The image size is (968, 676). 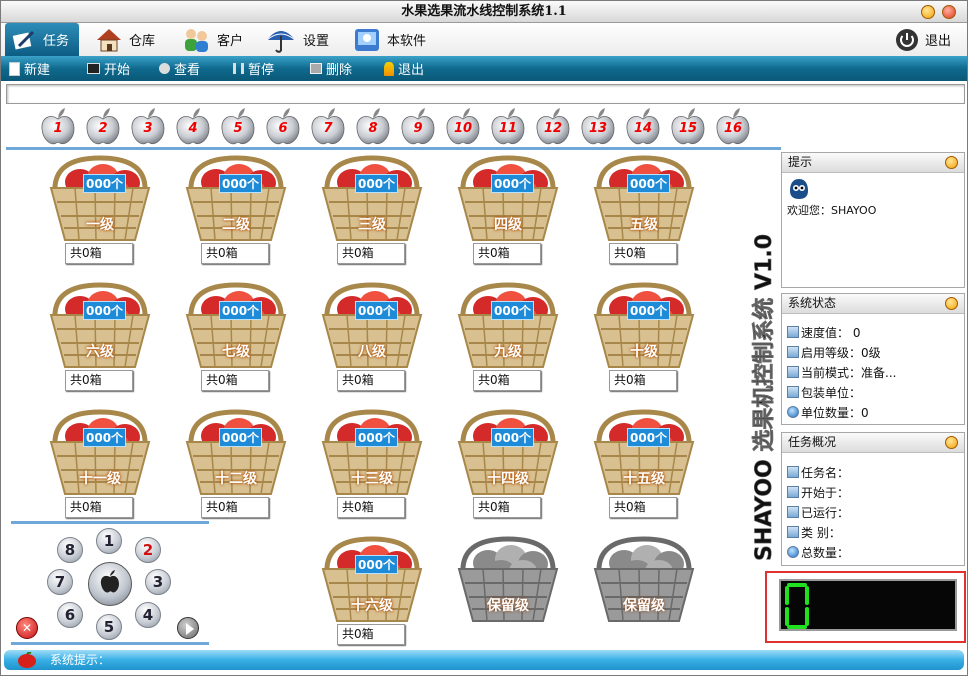 What do you see at coordinates (372, 593) in the screenshot?
I see `grade-basket-16: 000个 十六级 共0箱` at bounding box center [372, 593].